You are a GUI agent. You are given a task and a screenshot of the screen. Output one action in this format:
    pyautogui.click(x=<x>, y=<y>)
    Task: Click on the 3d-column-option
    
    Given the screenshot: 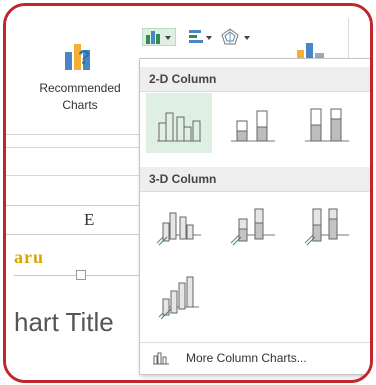 What is the action you would take?
    pyautogui.click(x=179, y=293)
    